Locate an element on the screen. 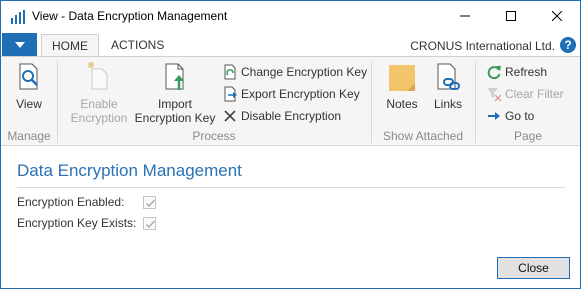 This screenshot has height=289, width=581. group-label-show-attached: Show Attached is located at coordinates (423, 136).